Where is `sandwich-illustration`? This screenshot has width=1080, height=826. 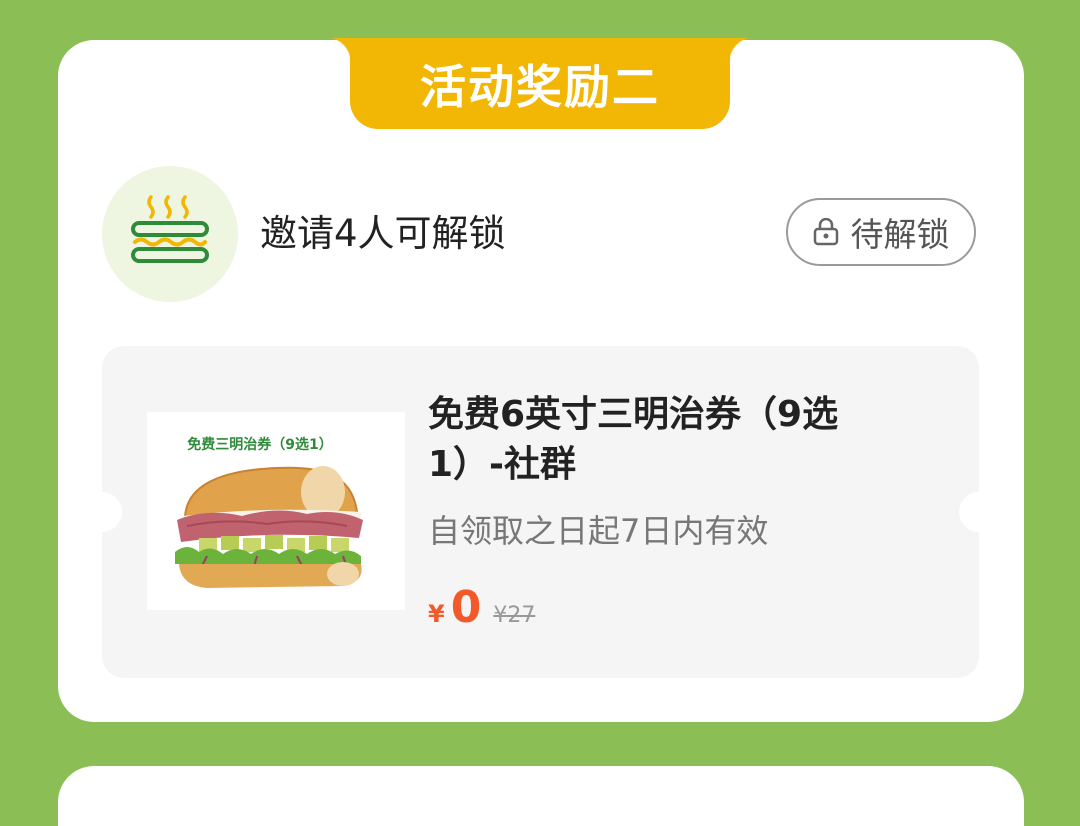 sandwich-illustration is located at coordinates (269, 527).